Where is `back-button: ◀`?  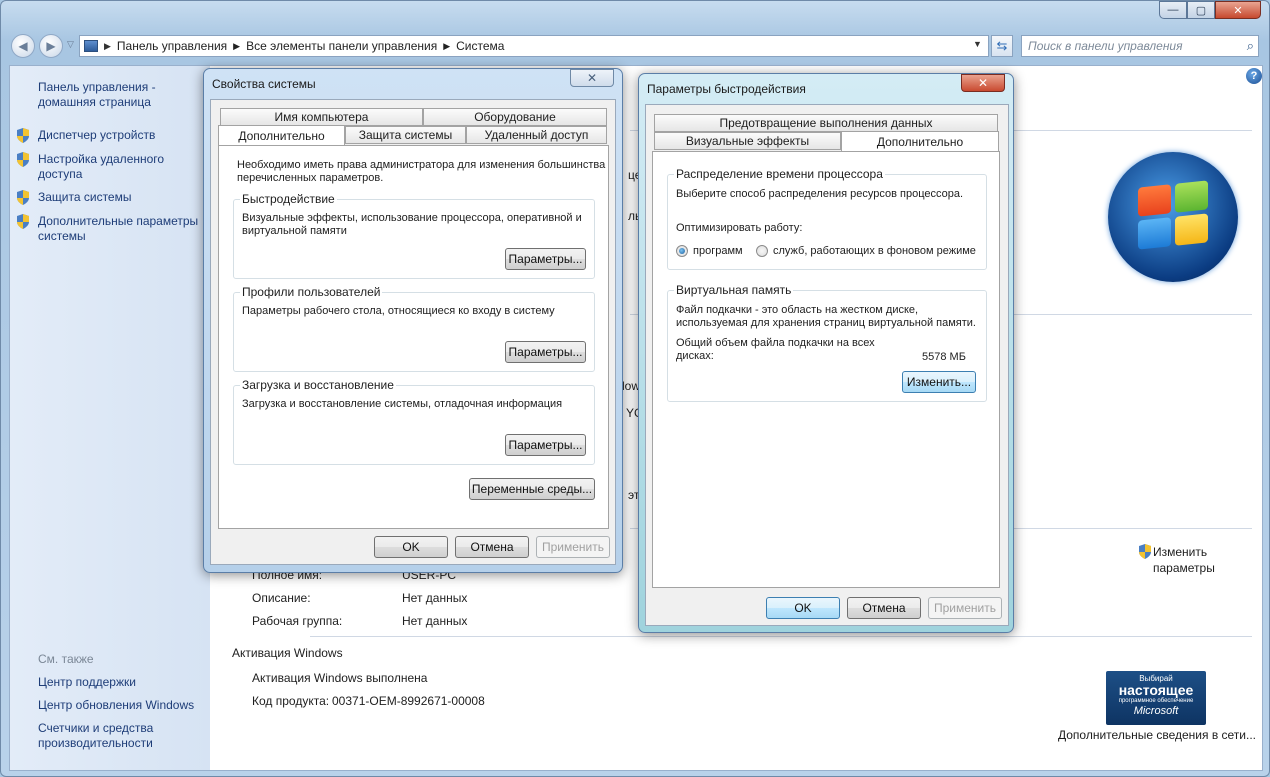 back-button: ◀ is located at coordinates (23, 46).